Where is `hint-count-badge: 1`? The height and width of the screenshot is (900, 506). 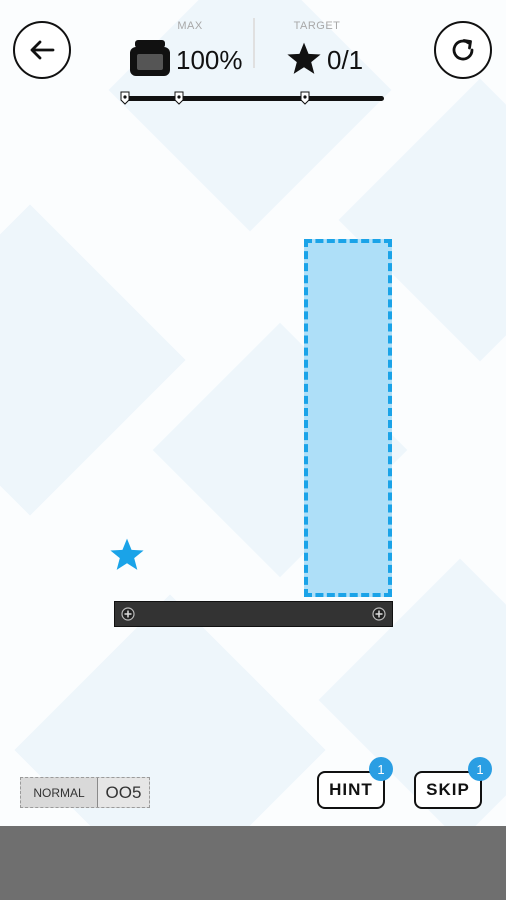 hint-count-badge: 1 is located at coordinates (381, 769).